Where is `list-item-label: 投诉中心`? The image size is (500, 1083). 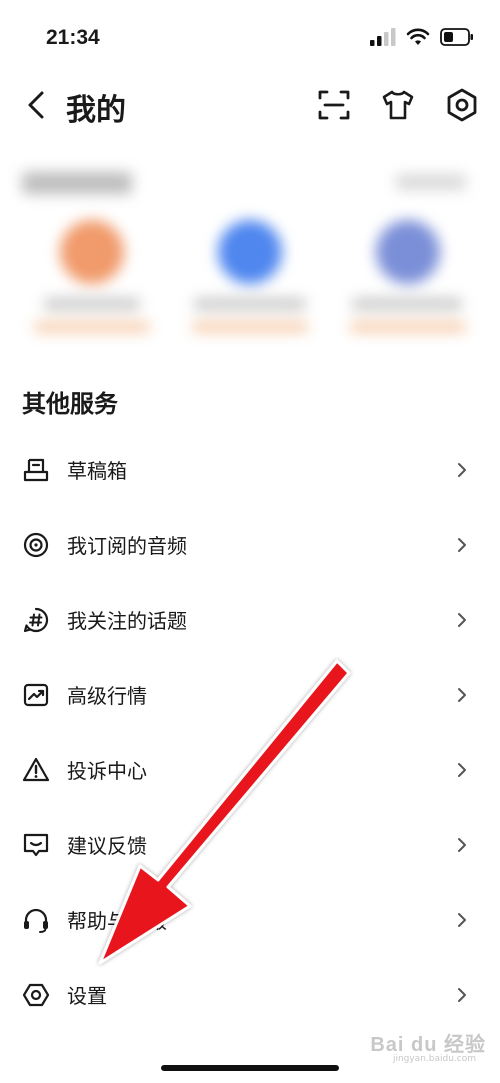
list-item-label: 投诉中心 is located at coordinates (107, 771).